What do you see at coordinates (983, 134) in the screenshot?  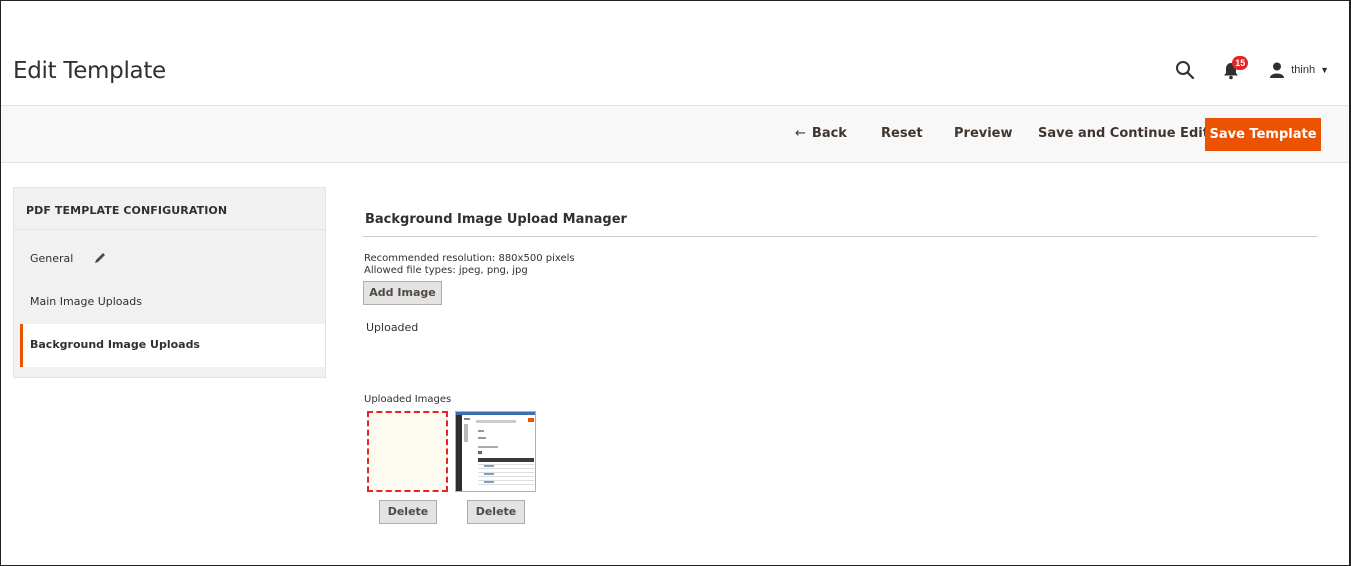 I see `preview-button: Preview` at bounding box center [983, 134].